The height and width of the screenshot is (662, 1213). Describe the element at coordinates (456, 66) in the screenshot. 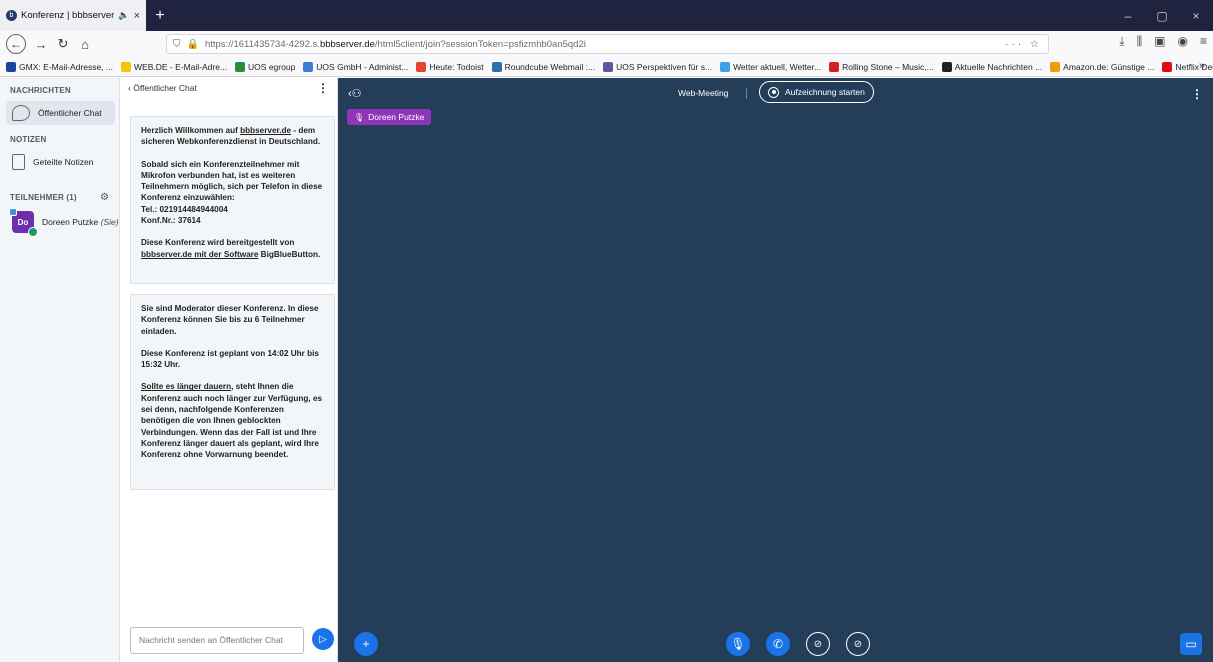

I see `bookmark-label: Heute: Todoist` at that location.